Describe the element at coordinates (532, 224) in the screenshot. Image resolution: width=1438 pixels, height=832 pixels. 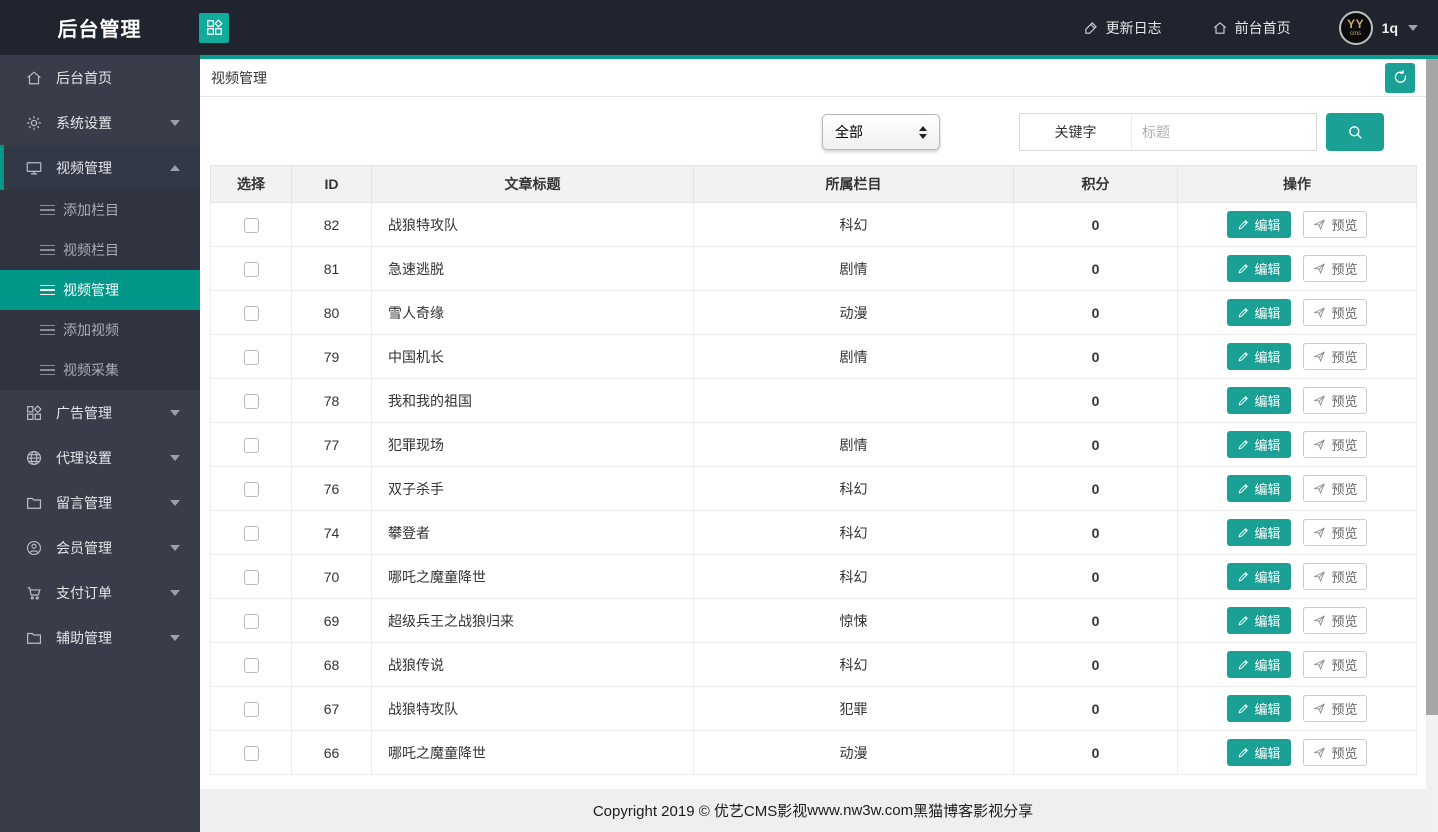
I see `row-title: 战狼特攻队` at that location.